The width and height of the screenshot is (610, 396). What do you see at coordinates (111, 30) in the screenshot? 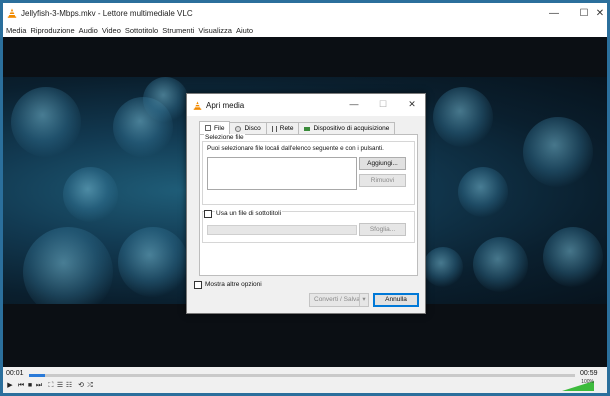
I see `menu-video: Video` at bounding box center [111, 30].